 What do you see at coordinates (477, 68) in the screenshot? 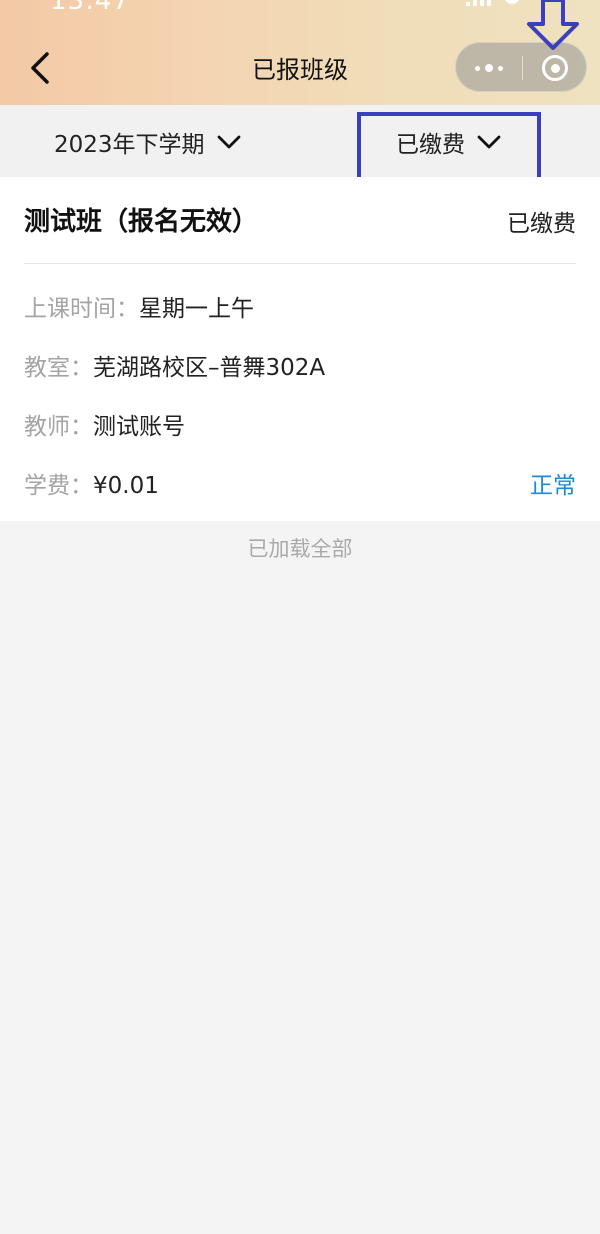
I see `more-dots-icon` at bounding box center [477, 68].